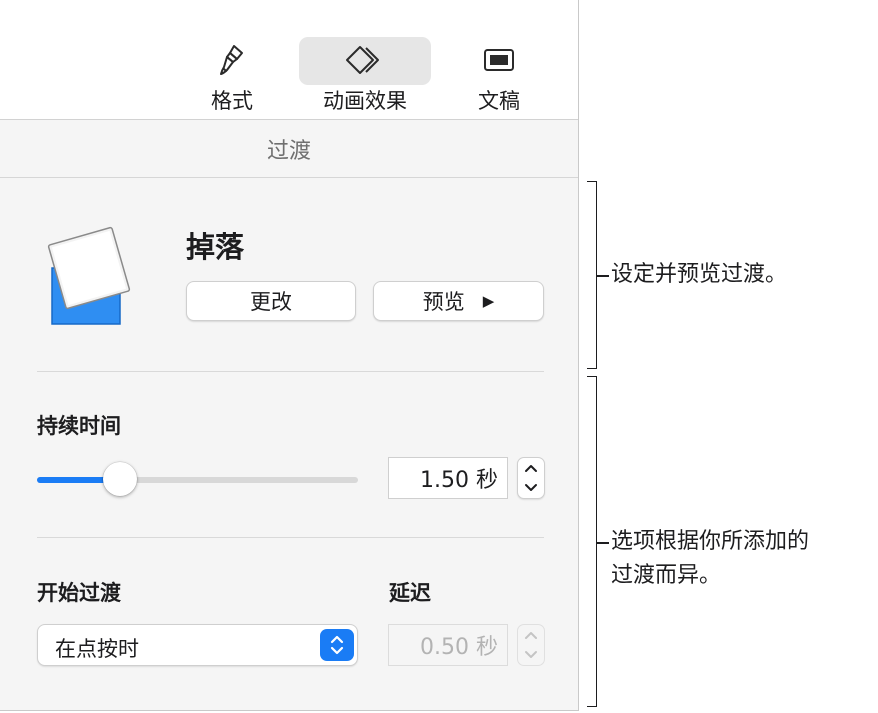 Image resolution: width=878 pixels, height=713 pixels. I want to click on callout-bracket-top, so click(592, 275).